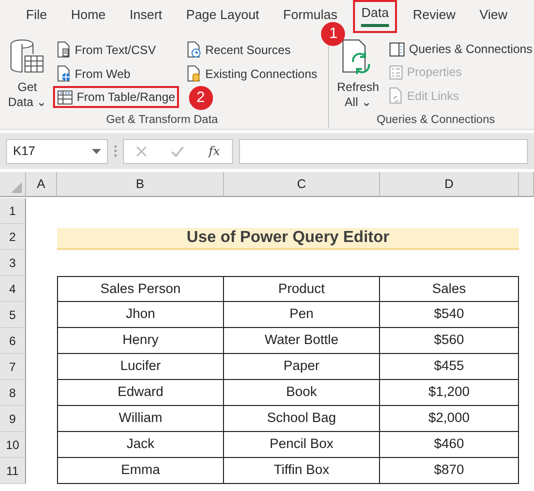  Describe the element at coordinates (177, 151) in the screenshot. I see `check-icon` at that location.